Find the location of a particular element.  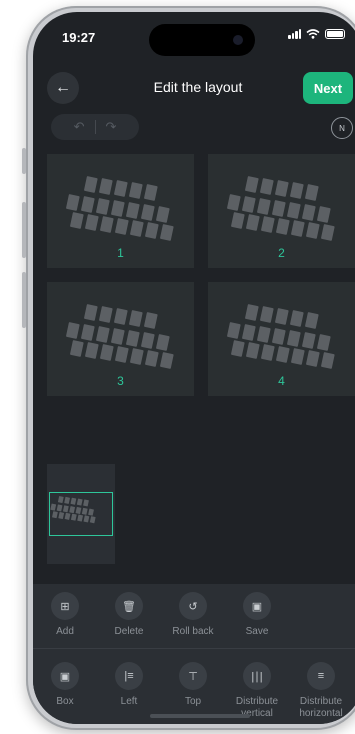

rollback-button: ↺ Roll back is located at coordinates (193, 615).